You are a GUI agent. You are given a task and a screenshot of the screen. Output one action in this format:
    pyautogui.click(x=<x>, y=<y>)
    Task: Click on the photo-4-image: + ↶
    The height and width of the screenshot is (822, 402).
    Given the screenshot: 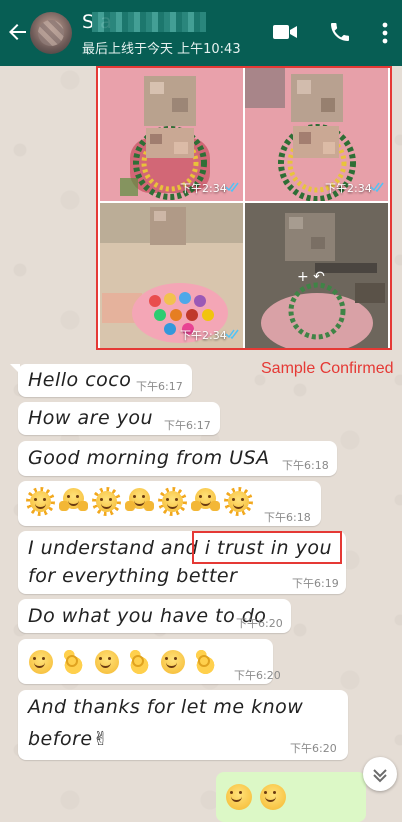 What is the action you would take?
    pyautogui.click(x=316, y=275)
    